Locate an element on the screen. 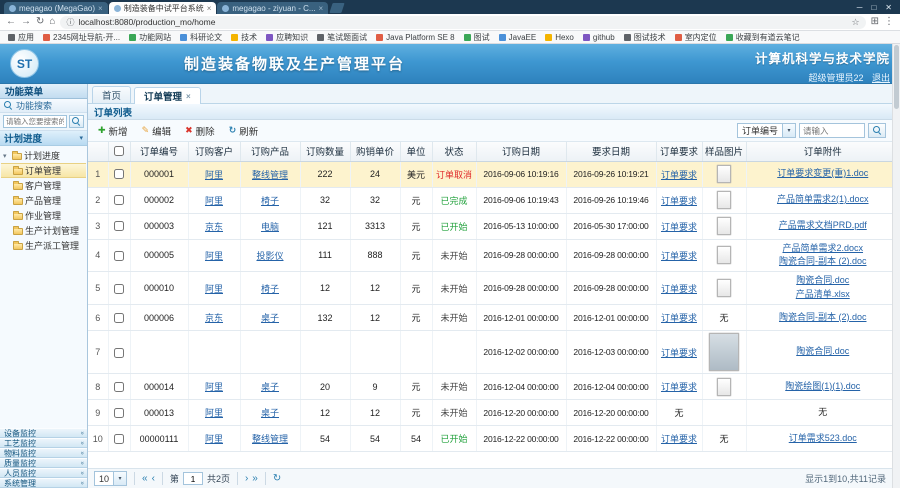 This screenshot has width=900, height=488. bookmark-item: JavaEE is located at coordinates (517, 37).